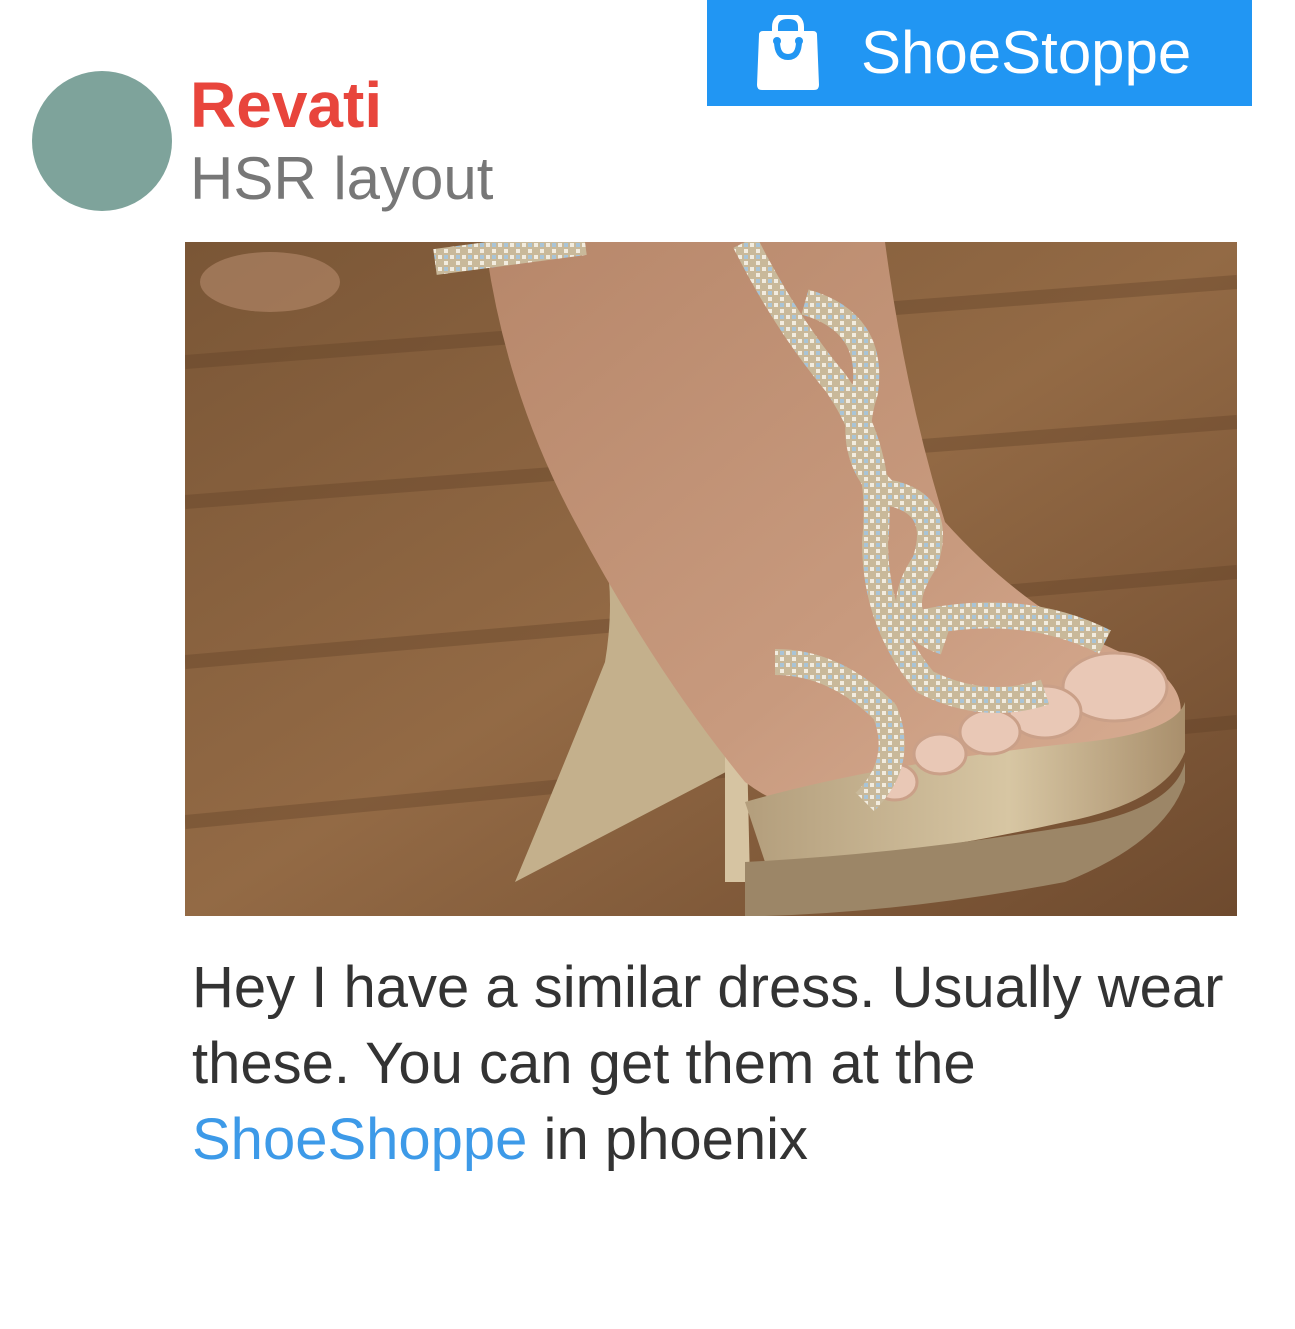  What do you see at coordinates (788, 52) in the screenshot?
I see `shopping-bag-icon` at bounding box center [788, 52].